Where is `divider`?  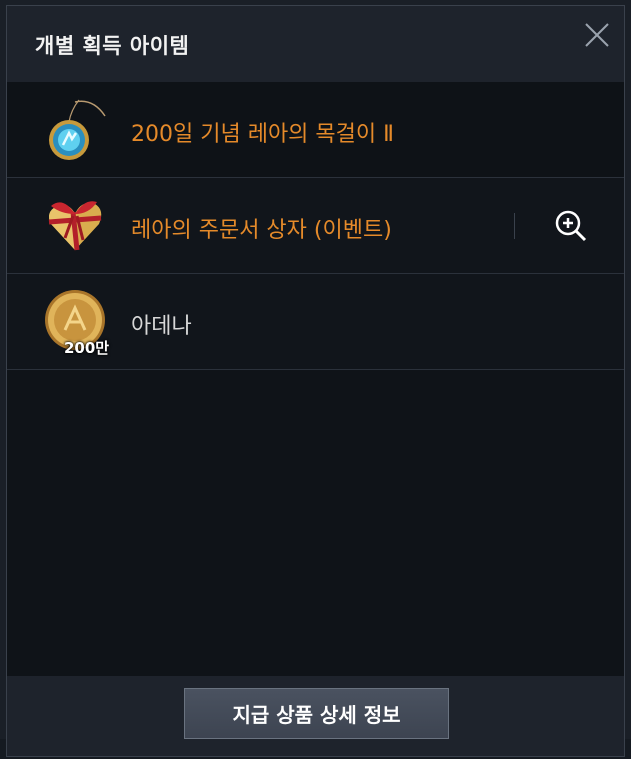
divider is located at coordinates (514, 226).